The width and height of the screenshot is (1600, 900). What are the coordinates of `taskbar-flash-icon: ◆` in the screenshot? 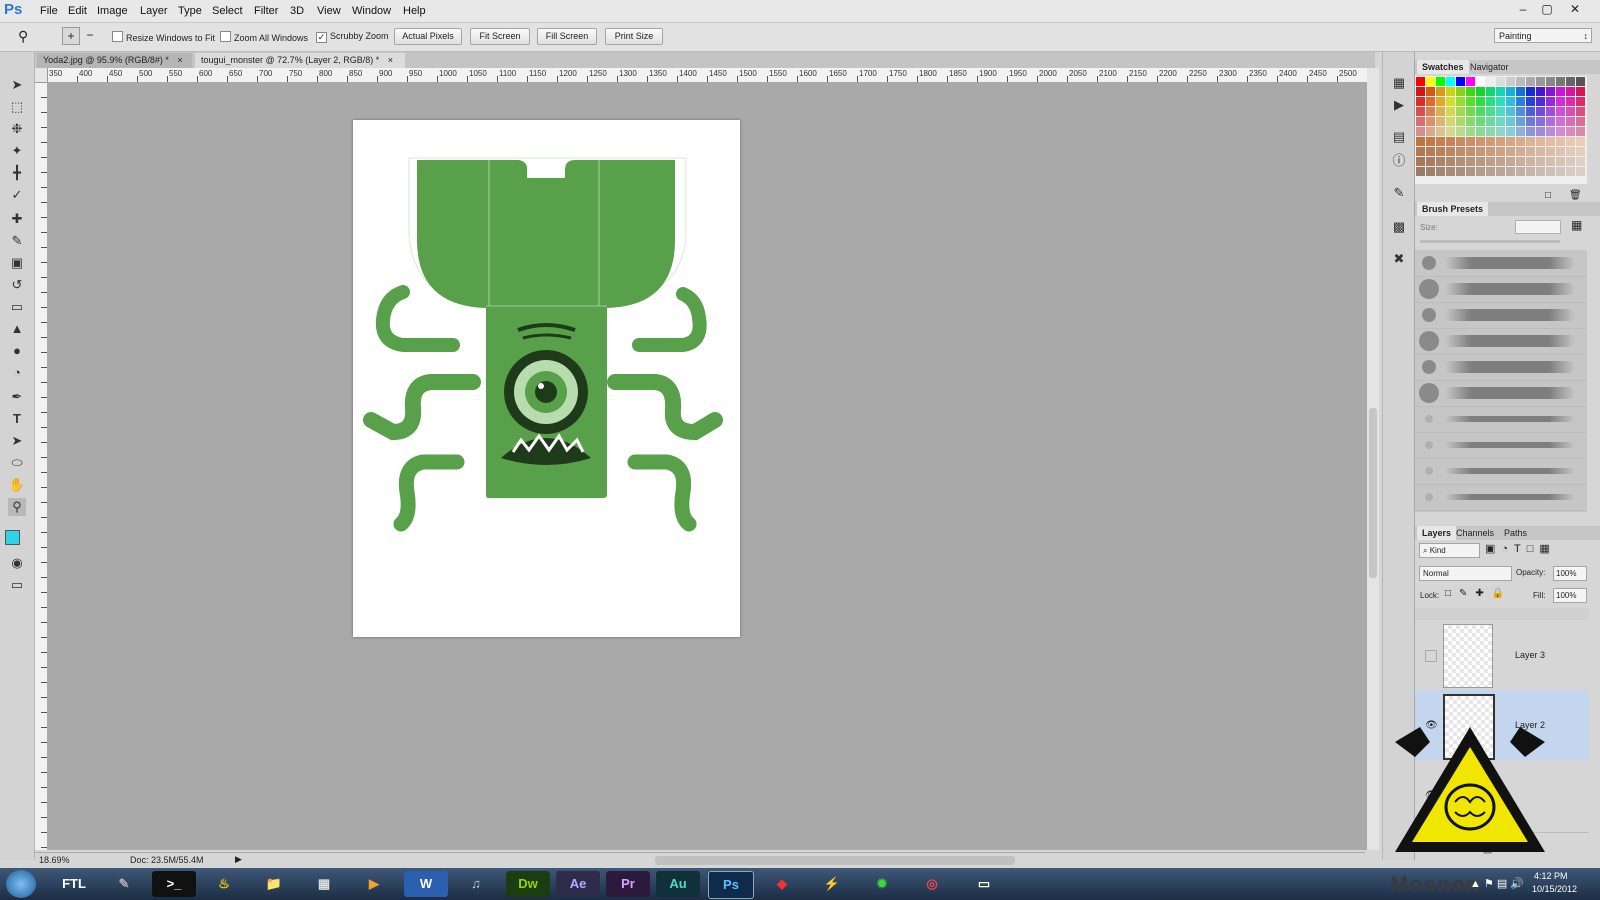 It's located at (782, 884).